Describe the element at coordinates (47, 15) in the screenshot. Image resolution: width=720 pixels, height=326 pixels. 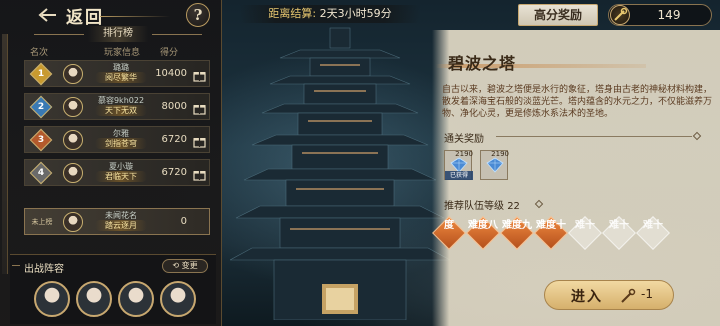
I see `back-arrow-icon` at that location.